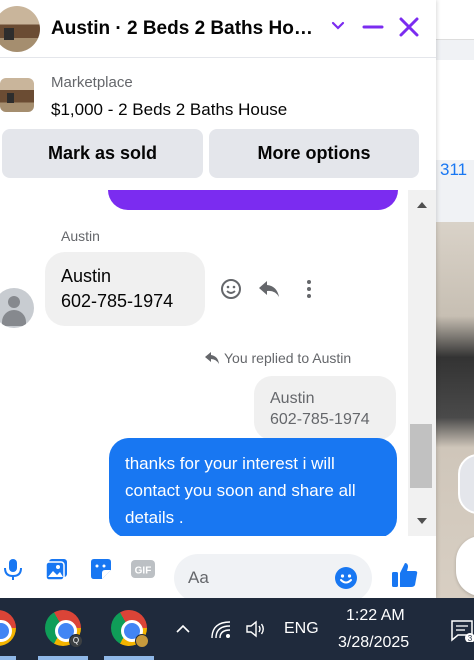  Describe the element at coordinates (17, 95) in the screenshot. I see `listing-thumbnail` at that location.